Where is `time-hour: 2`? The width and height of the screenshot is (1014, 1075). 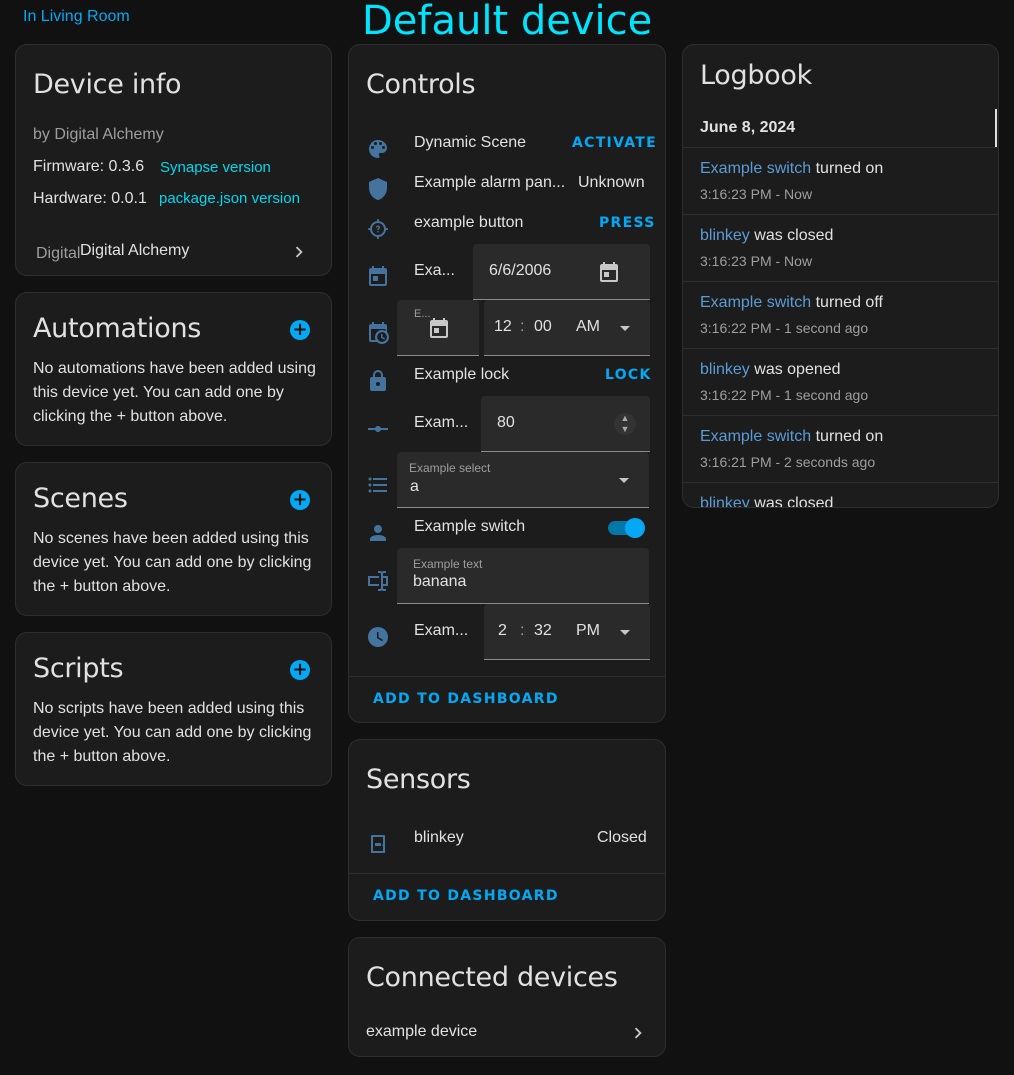
time-hour: 2 is located at coordinates (502, 631).